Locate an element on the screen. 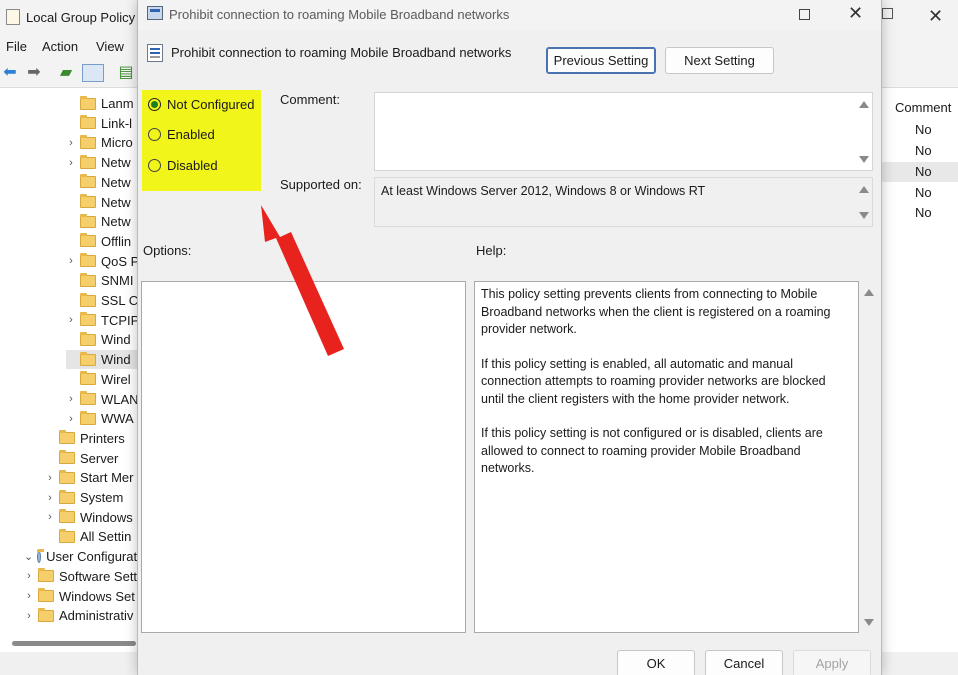  tree-item-label: WWA is located at coordinates (117, 419).